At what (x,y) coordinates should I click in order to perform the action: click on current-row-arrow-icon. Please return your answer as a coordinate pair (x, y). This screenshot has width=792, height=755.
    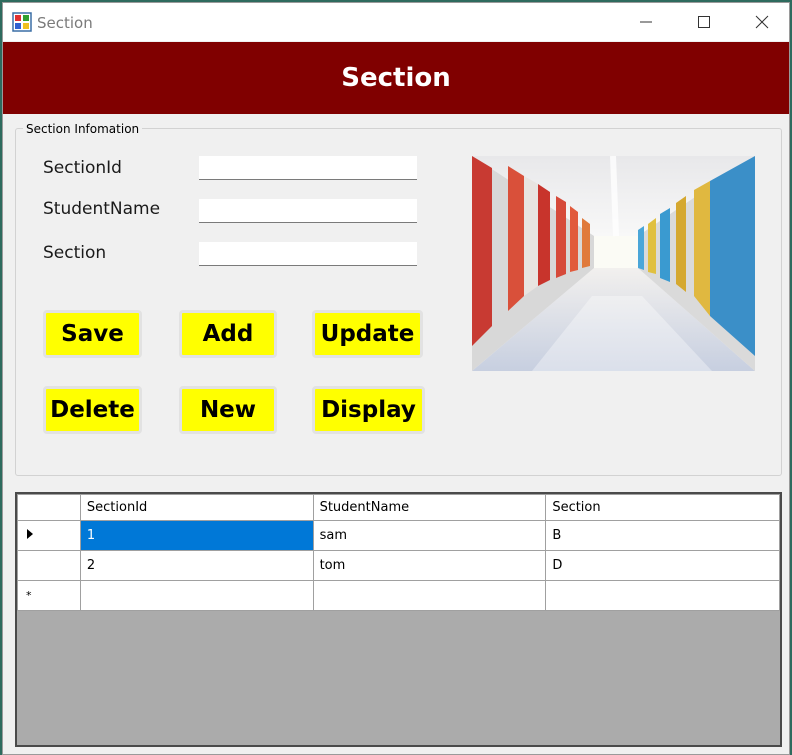
    Looking at the image, I should click on (30, 533).